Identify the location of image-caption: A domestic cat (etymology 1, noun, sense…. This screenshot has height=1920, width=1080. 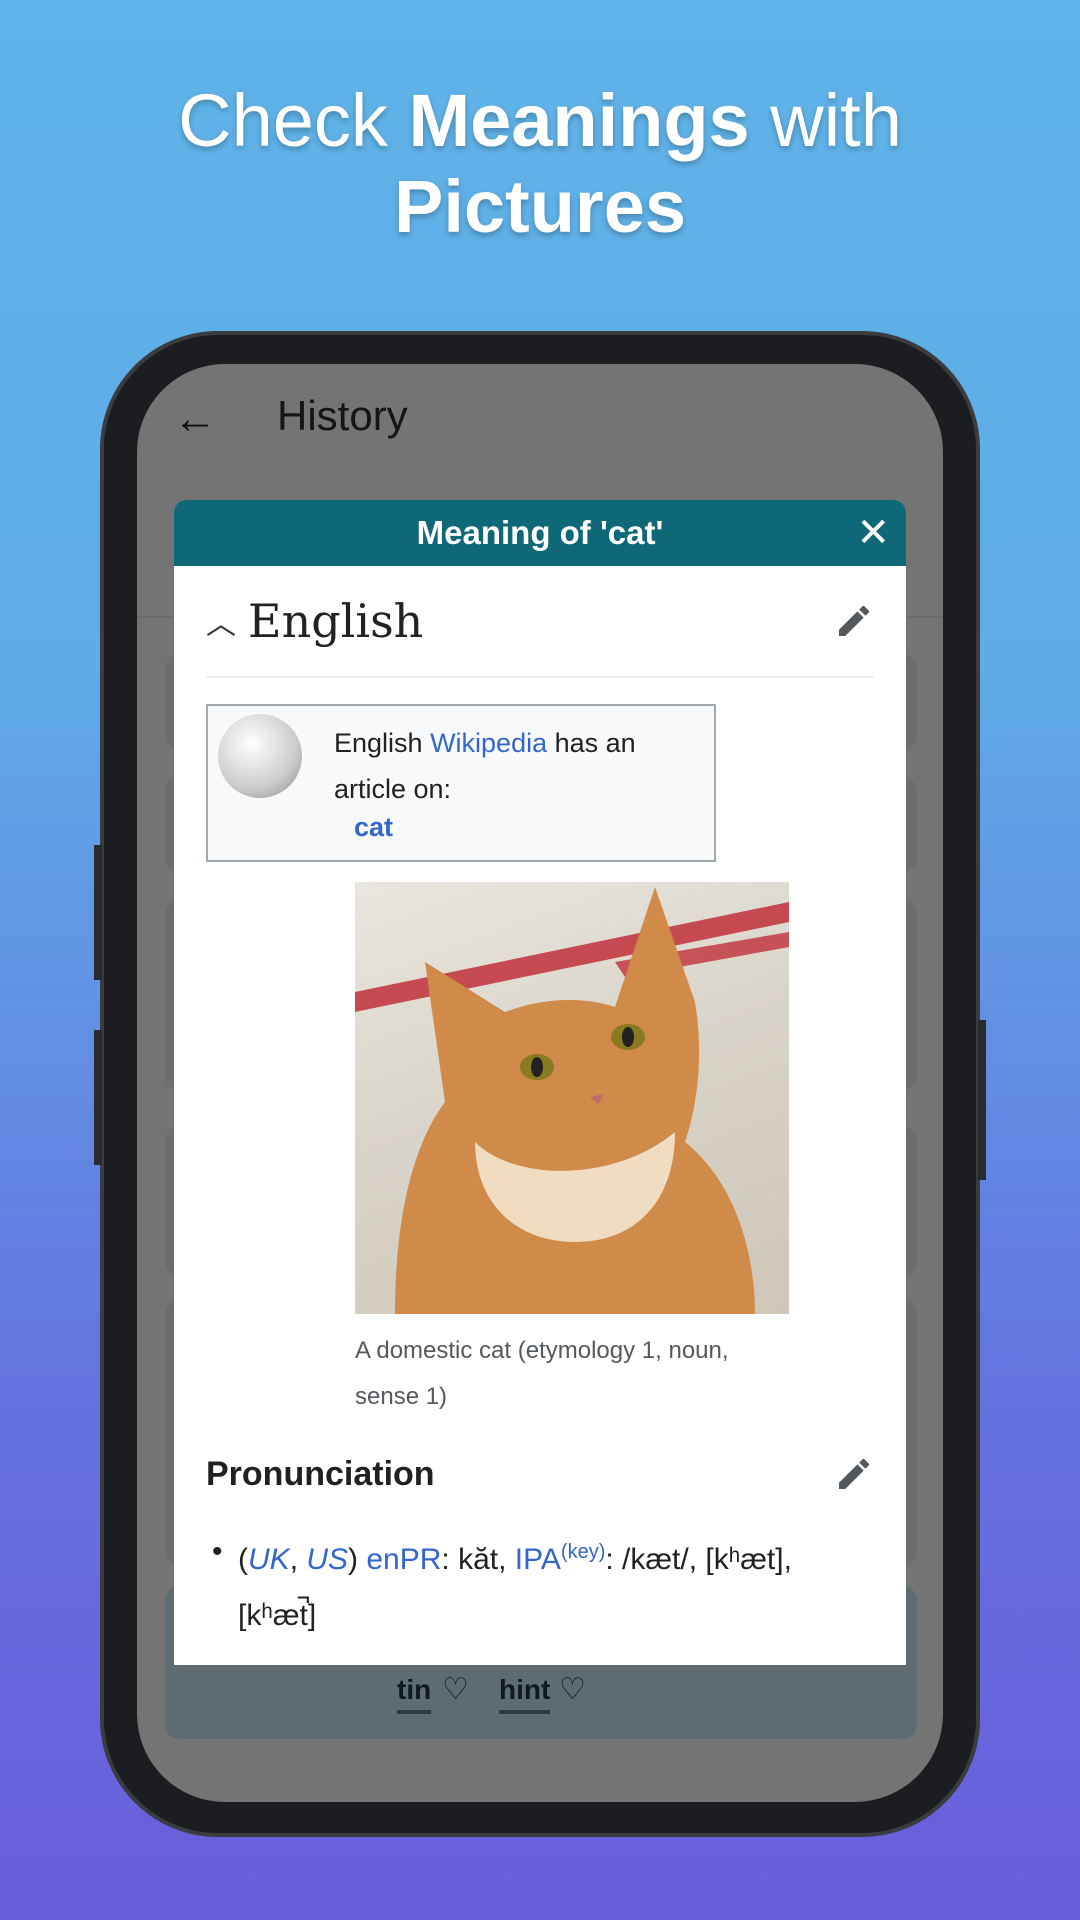
(542, 1373).